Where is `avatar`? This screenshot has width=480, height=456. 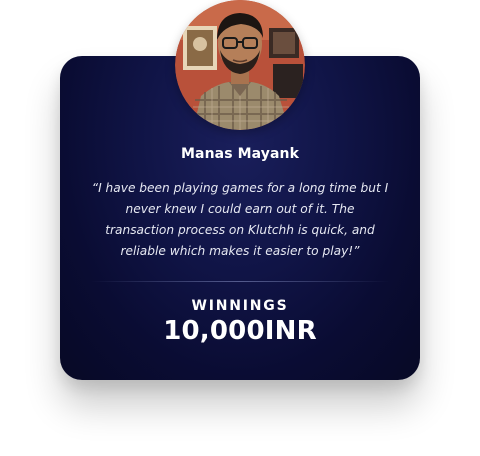 avatar is located at coordinates (240, 65).